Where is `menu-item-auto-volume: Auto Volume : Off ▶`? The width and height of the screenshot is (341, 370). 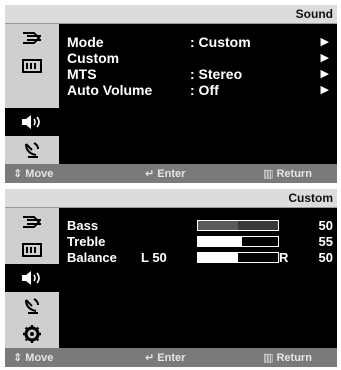 menu-item-auto-volume: Auto Volume : Off ▶ is located at coordinates (198, 90).